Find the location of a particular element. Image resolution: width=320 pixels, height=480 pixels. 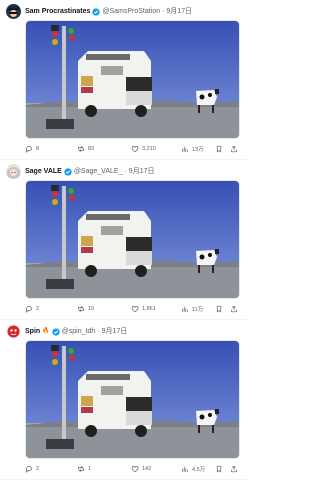

repost-count: 83 is located at coordinates (91, 149).